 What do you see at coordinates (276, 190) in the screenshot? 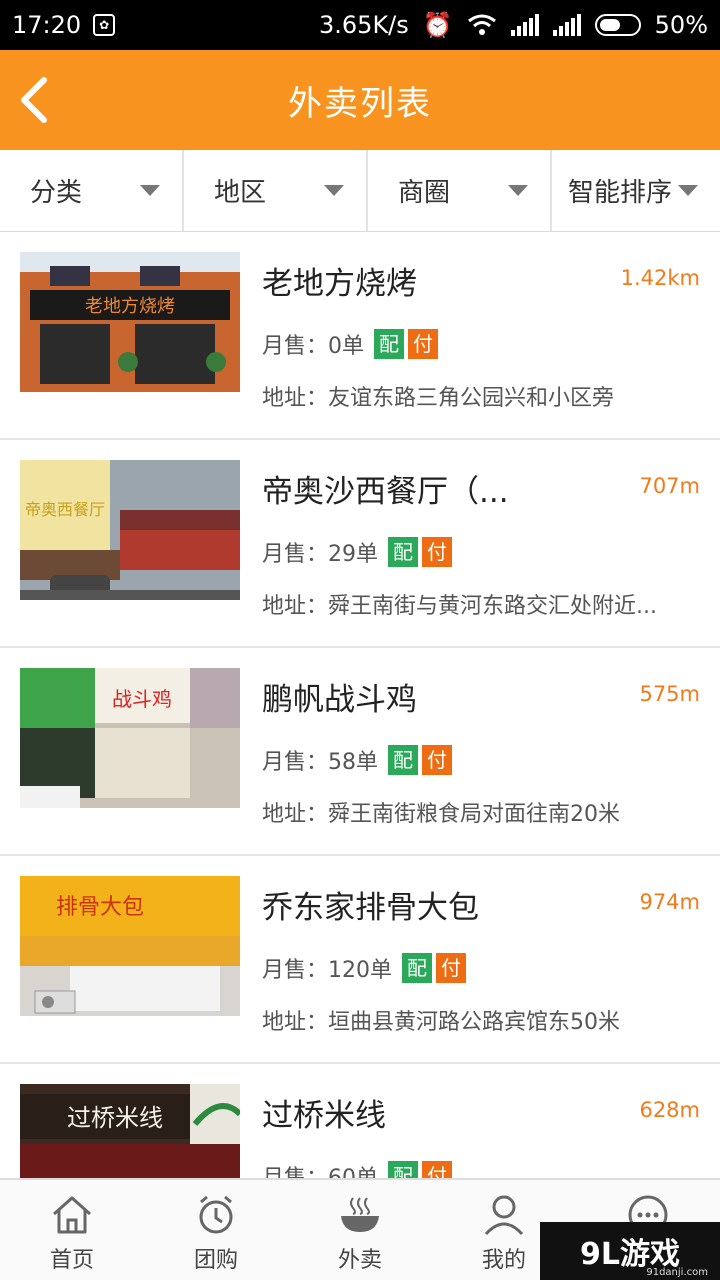
I see `filter-region: 地区` at bounding box center [276, 190].